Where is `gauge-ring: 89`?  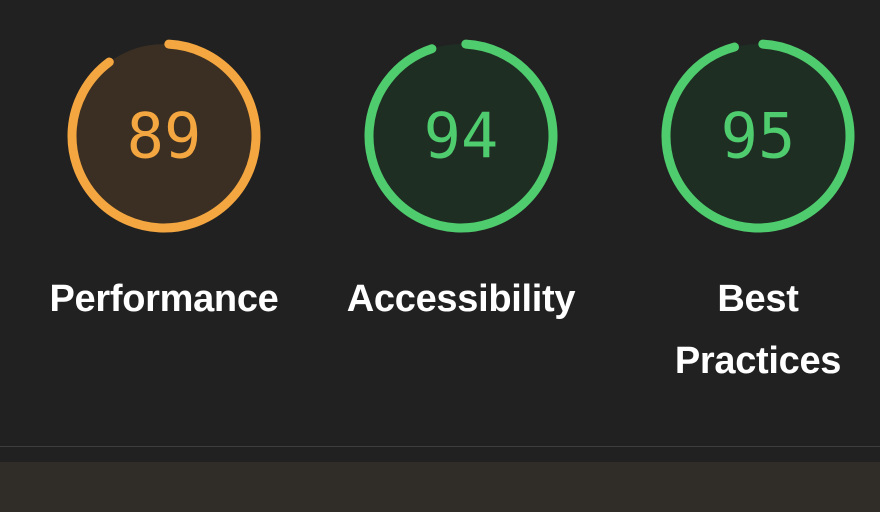
gauge-ring: 89 is located at coordinates (164, 136).